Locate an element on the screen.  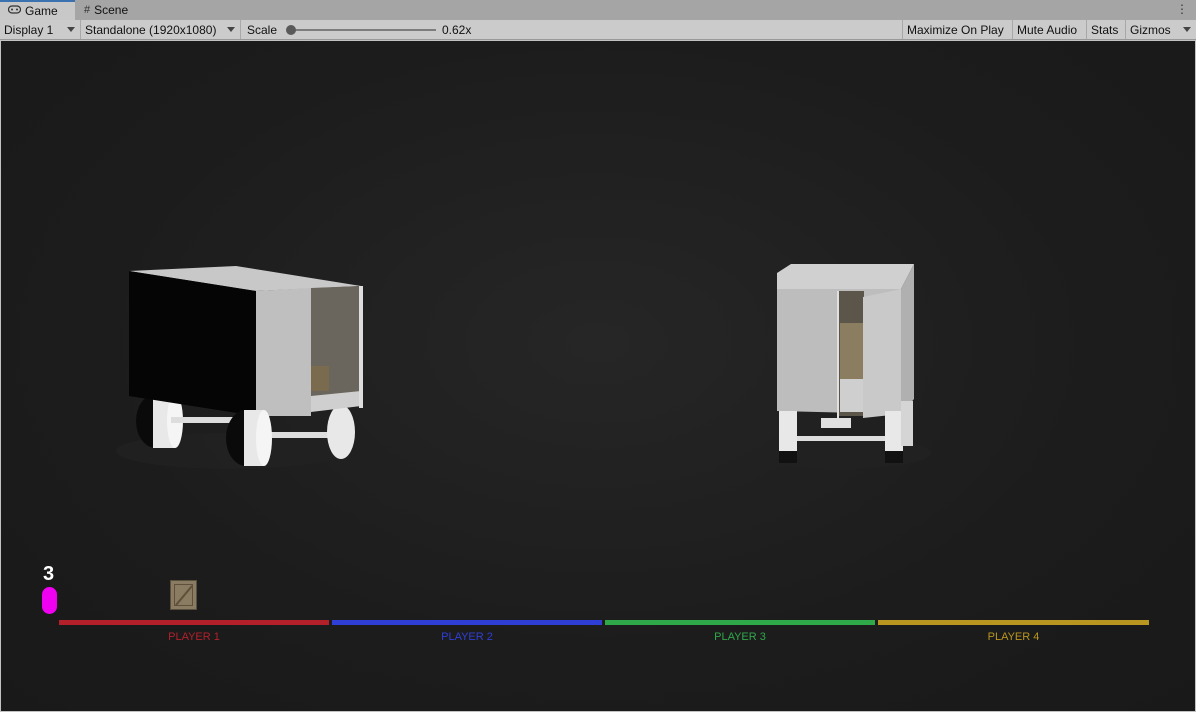
scale-value: 0.62x is located at coordinates (468, 29).